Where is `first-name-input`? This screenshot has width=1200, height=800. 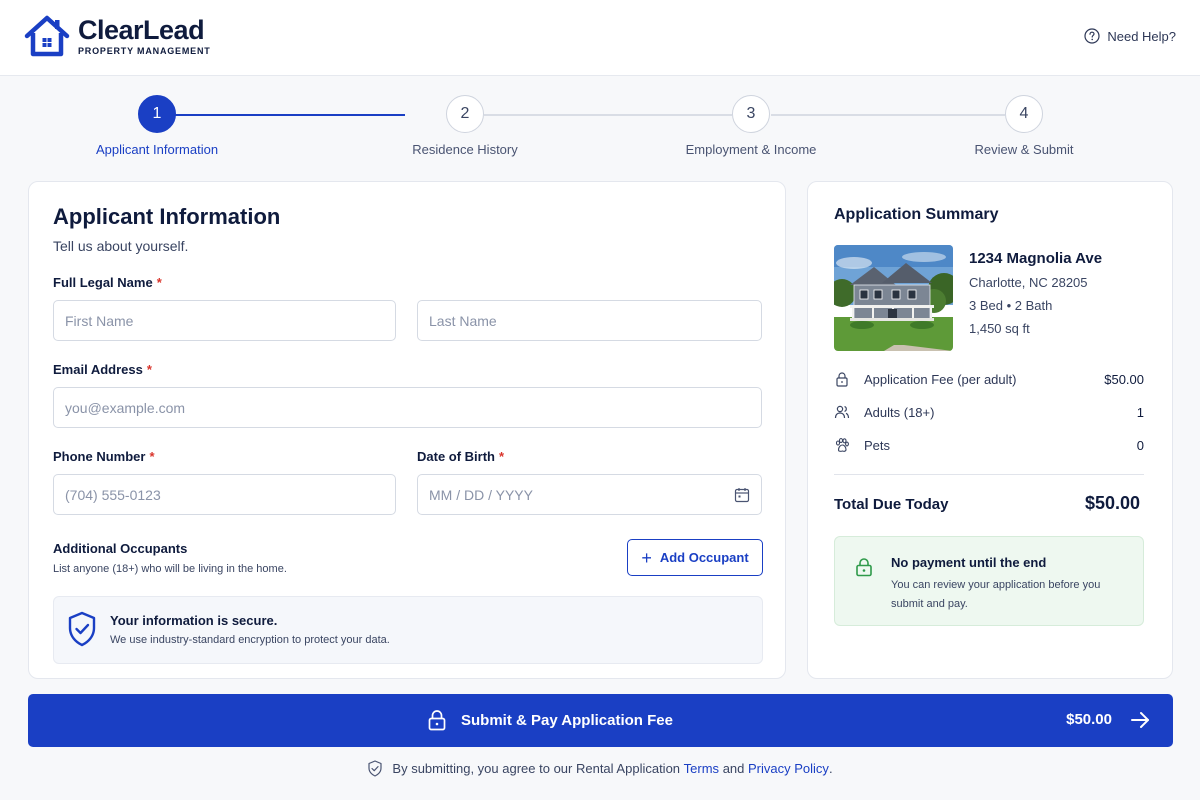 first-name-input is located at coordinates (224, 320).